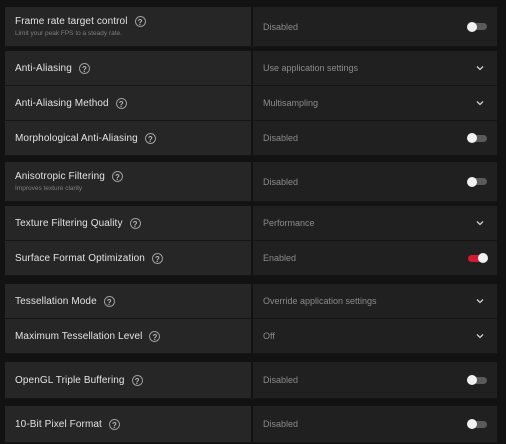 The image size is (506, 444). What do you see at coordinates (128, 68) in the screenshot?
I see `setting-label-cell: Anti-Aliasing ?` at bounding box center [128, 68].